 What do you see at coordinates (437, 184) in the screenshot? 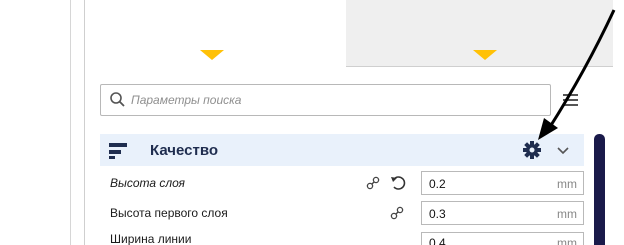
I see `field-value: 0.2` at bounding box center [437, 184].